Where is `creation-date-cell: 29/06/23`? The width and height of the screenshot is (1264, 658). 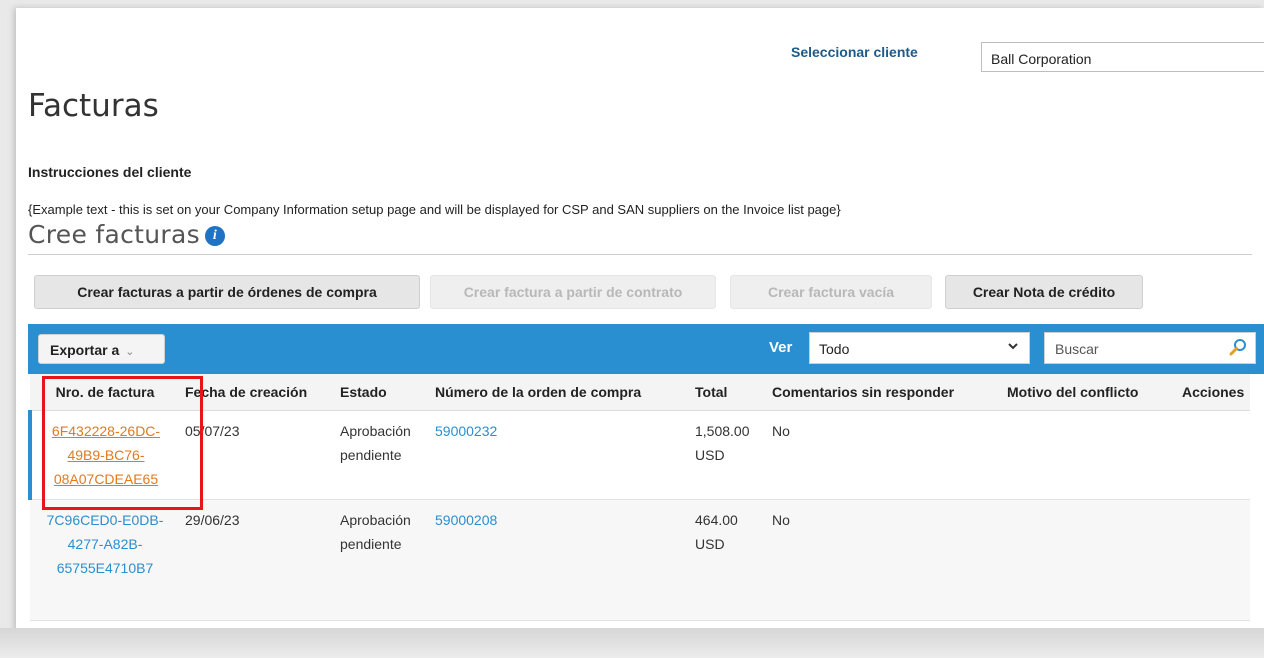 creation-date-cell: 29/06/23 is located at coordinates (257, 560).